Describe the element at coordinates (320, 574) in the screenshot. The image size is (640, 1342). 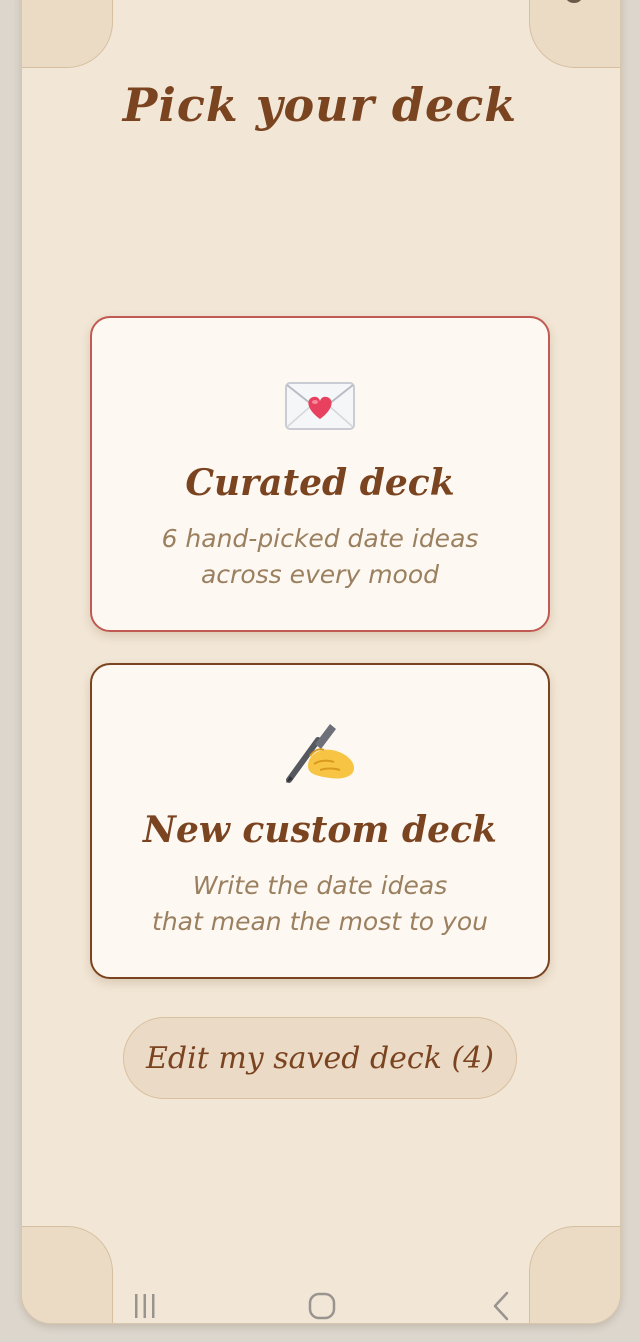
I see `curated-deck-description: across every mood` at that location.